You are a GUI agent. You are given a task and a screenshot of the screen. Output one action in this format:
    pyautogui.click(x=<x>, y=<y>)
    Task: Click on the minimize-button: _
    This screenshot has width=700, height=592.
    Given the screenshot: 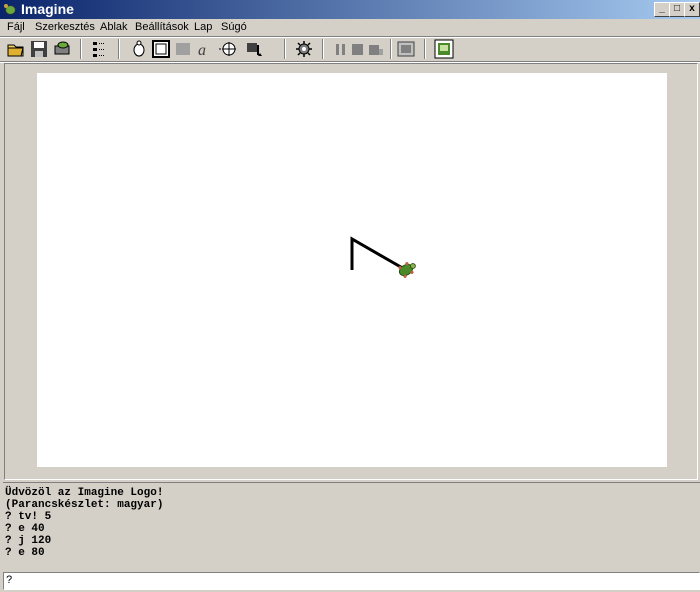 What is the action you would take?
    pyautogui.click(x=662, y=9)
    